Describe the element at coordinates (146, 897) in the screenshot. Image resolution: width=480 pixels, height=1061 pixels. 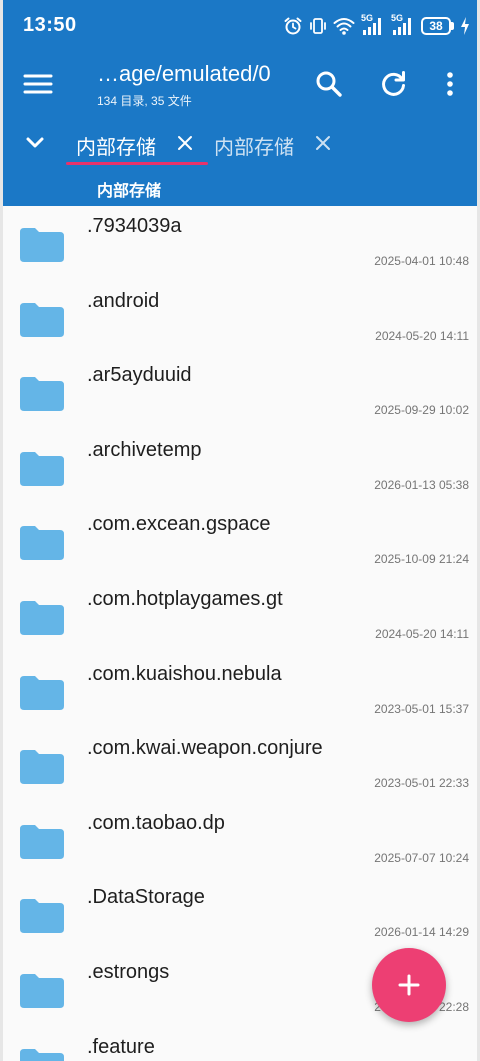
I see `file-name: .DataStorage` at that location.